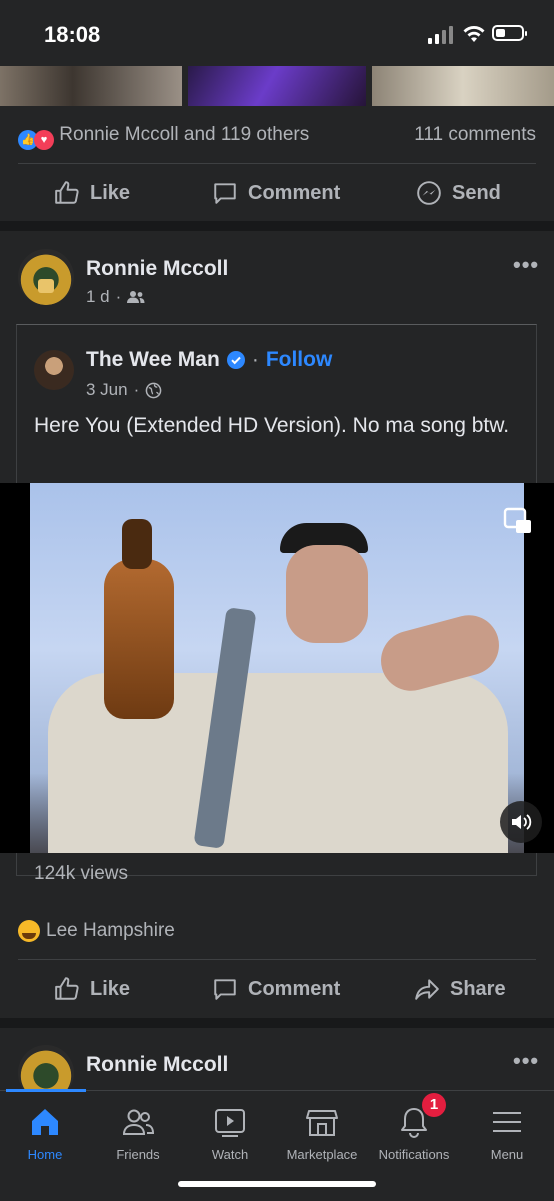 The height and width of the screenshot is (1201, 554). What do you see at coordinates (476, 192) in the screenshot?
I see `send-label: Send` at bounding box center [476, 192].